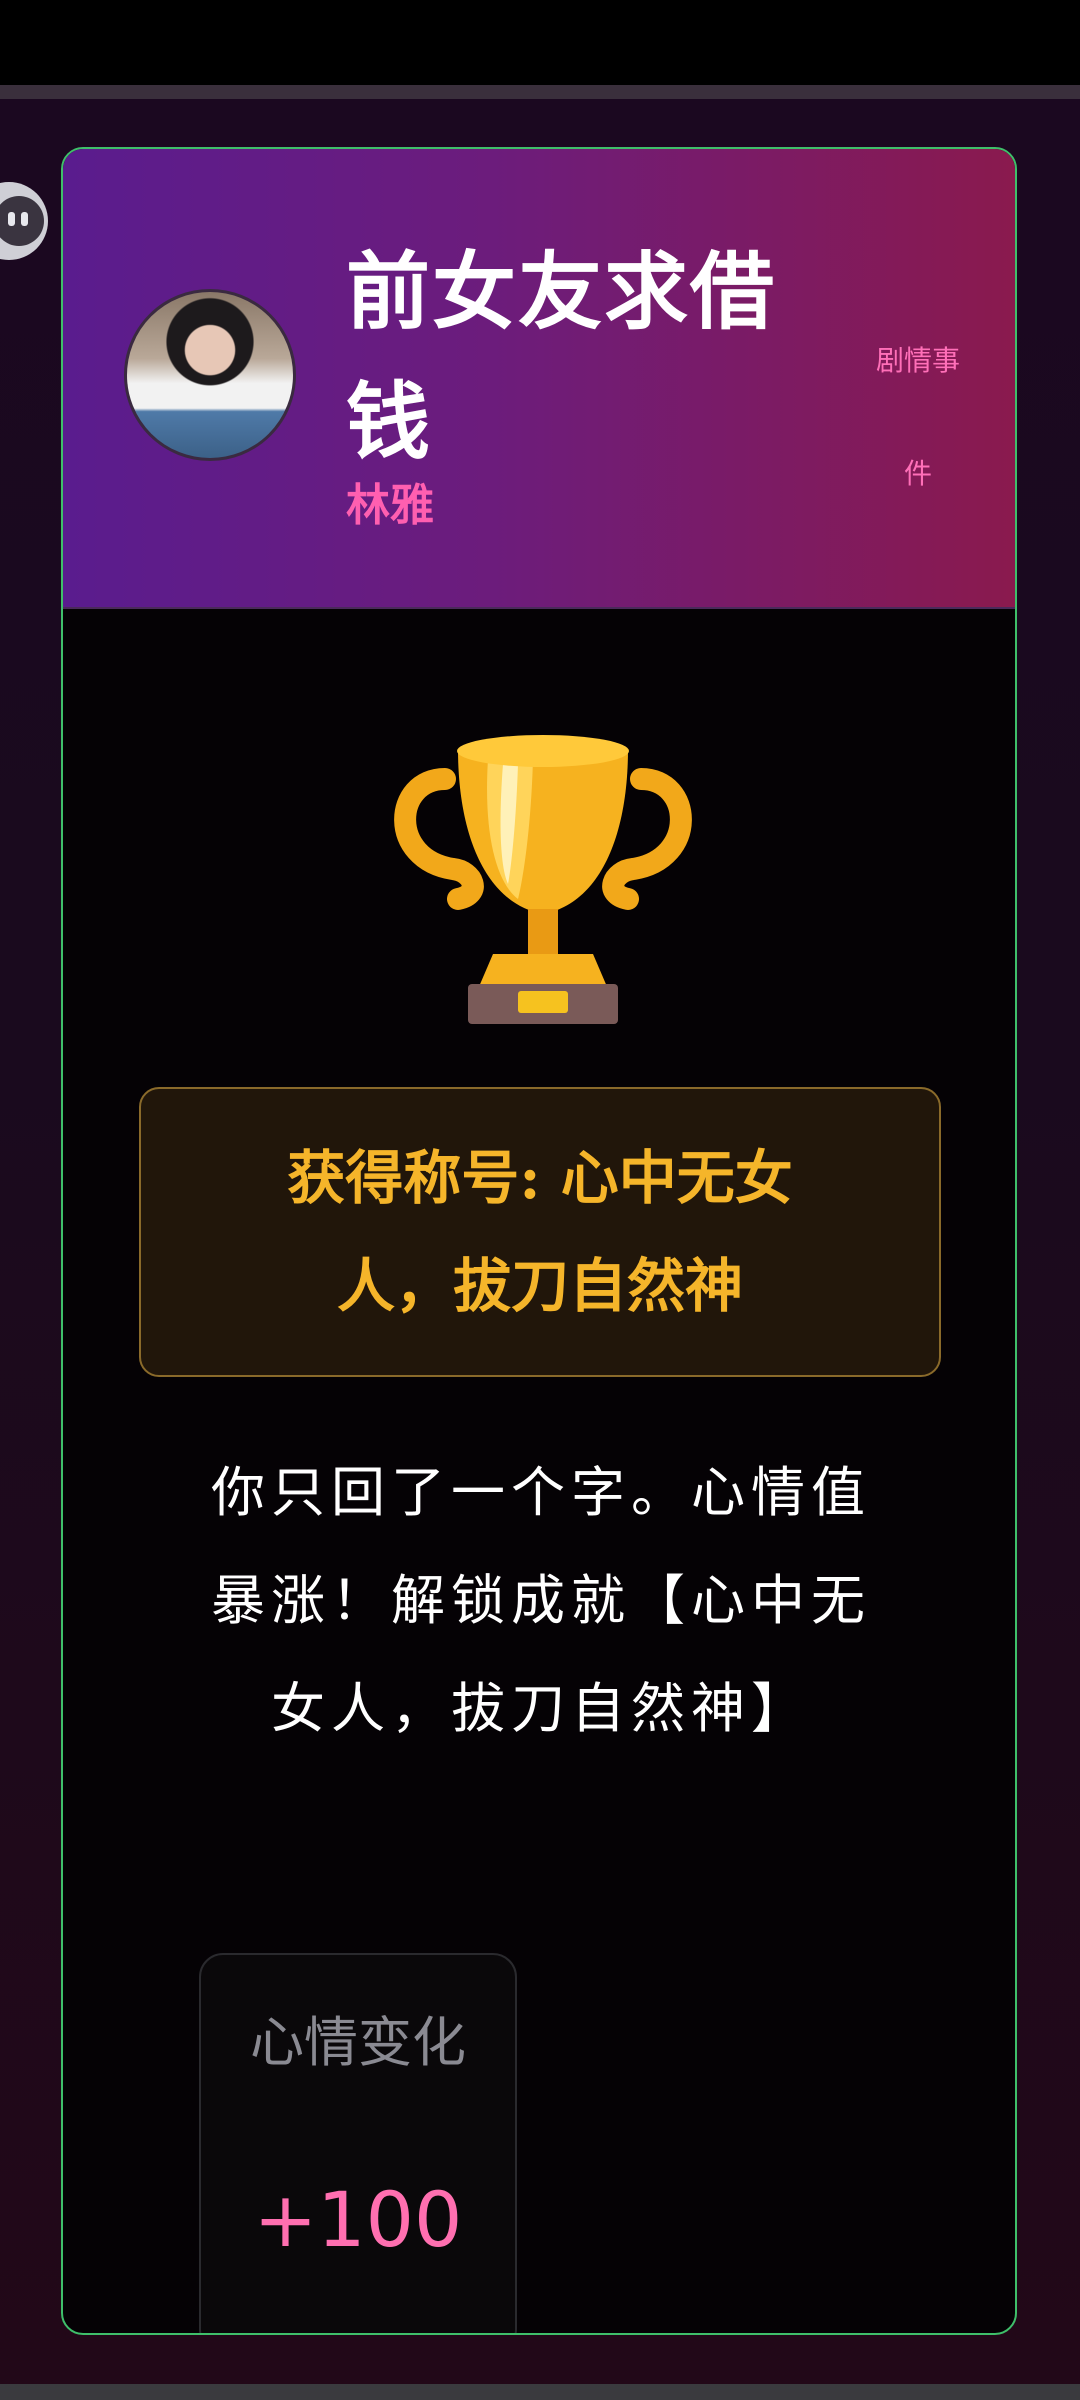 This screenshot has height=2400, width=1080. I want to click on status-divider, so click(540, 92).